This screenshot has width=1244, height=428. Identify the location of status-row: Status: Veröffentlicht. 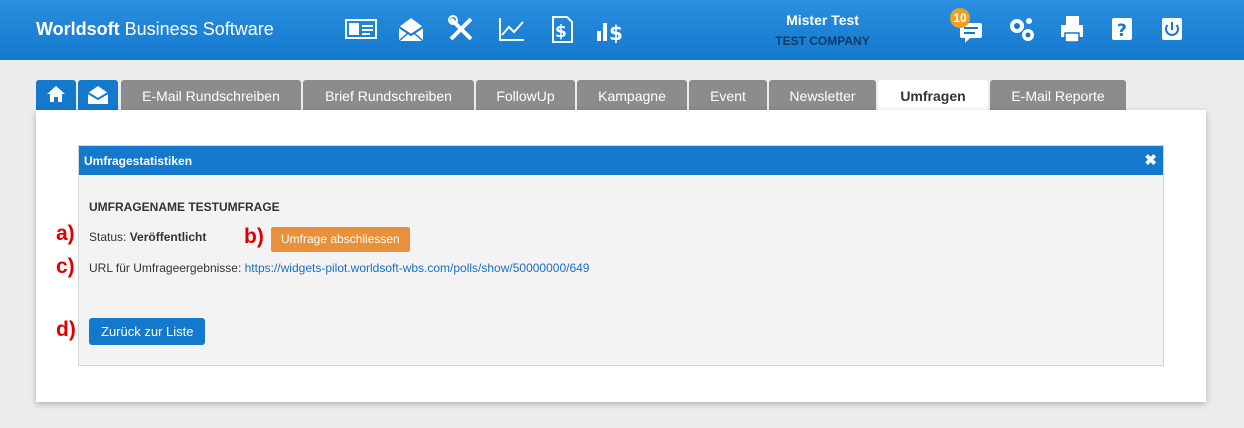
(147, 237).